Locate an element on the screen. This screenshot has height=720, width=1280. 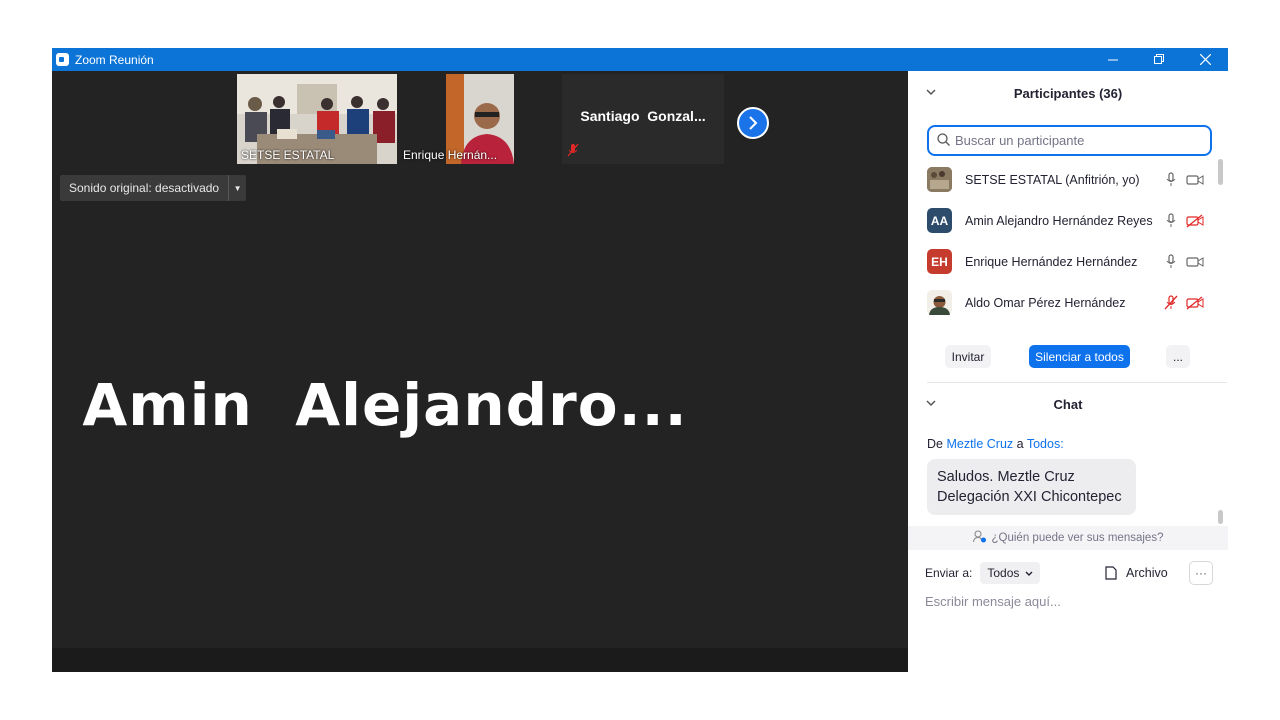
participants-header: Participantes (36) is located at coordinates (1068, 93).